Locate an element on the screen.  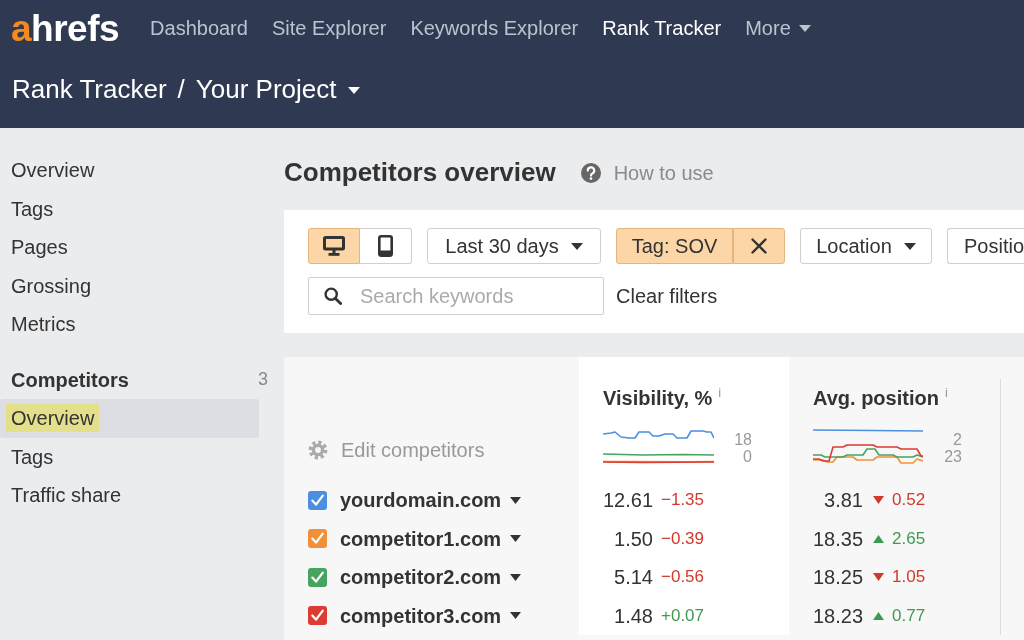
phone-icon is located at coordinates (385, 246).